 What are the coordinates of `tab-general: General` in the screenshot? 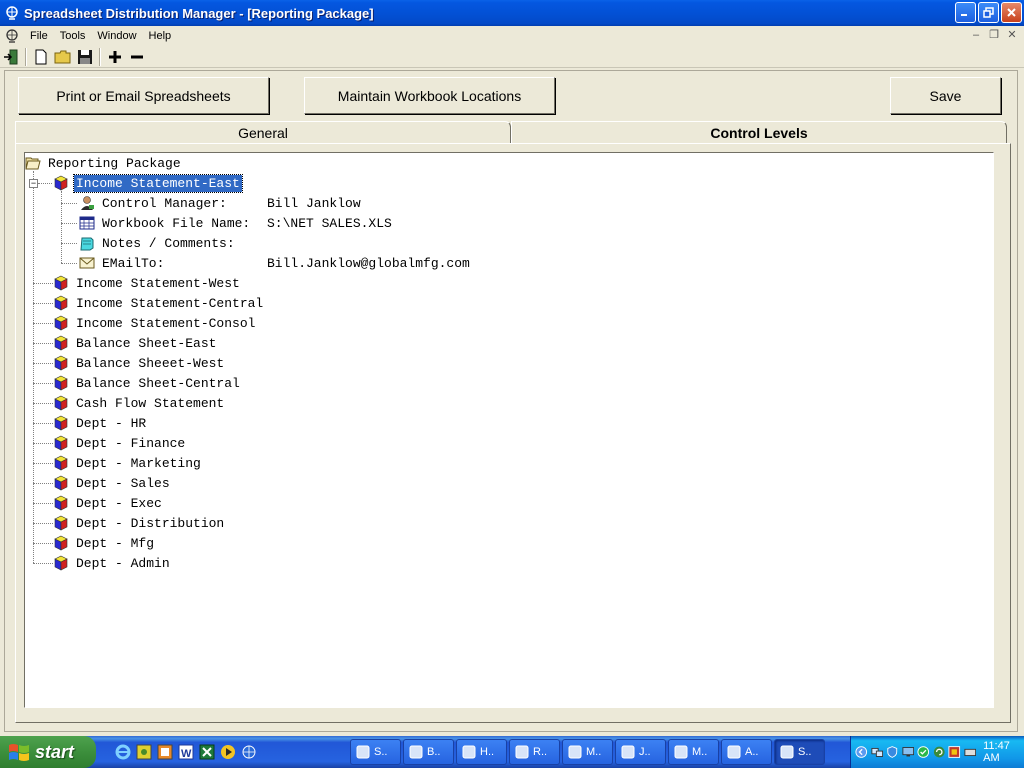 It's located at (263, 132).